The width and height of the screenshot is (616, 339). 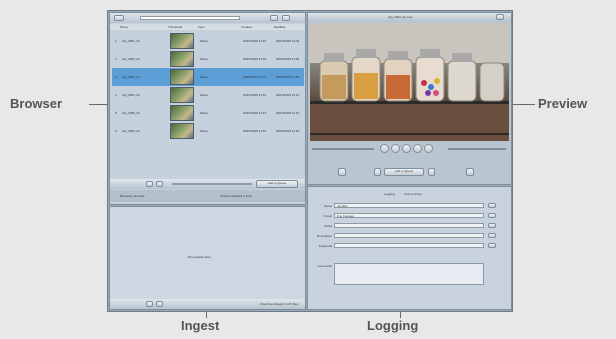 I want to click on clip-created: 2007/05/05 11:01, so click(x=255, y=41).